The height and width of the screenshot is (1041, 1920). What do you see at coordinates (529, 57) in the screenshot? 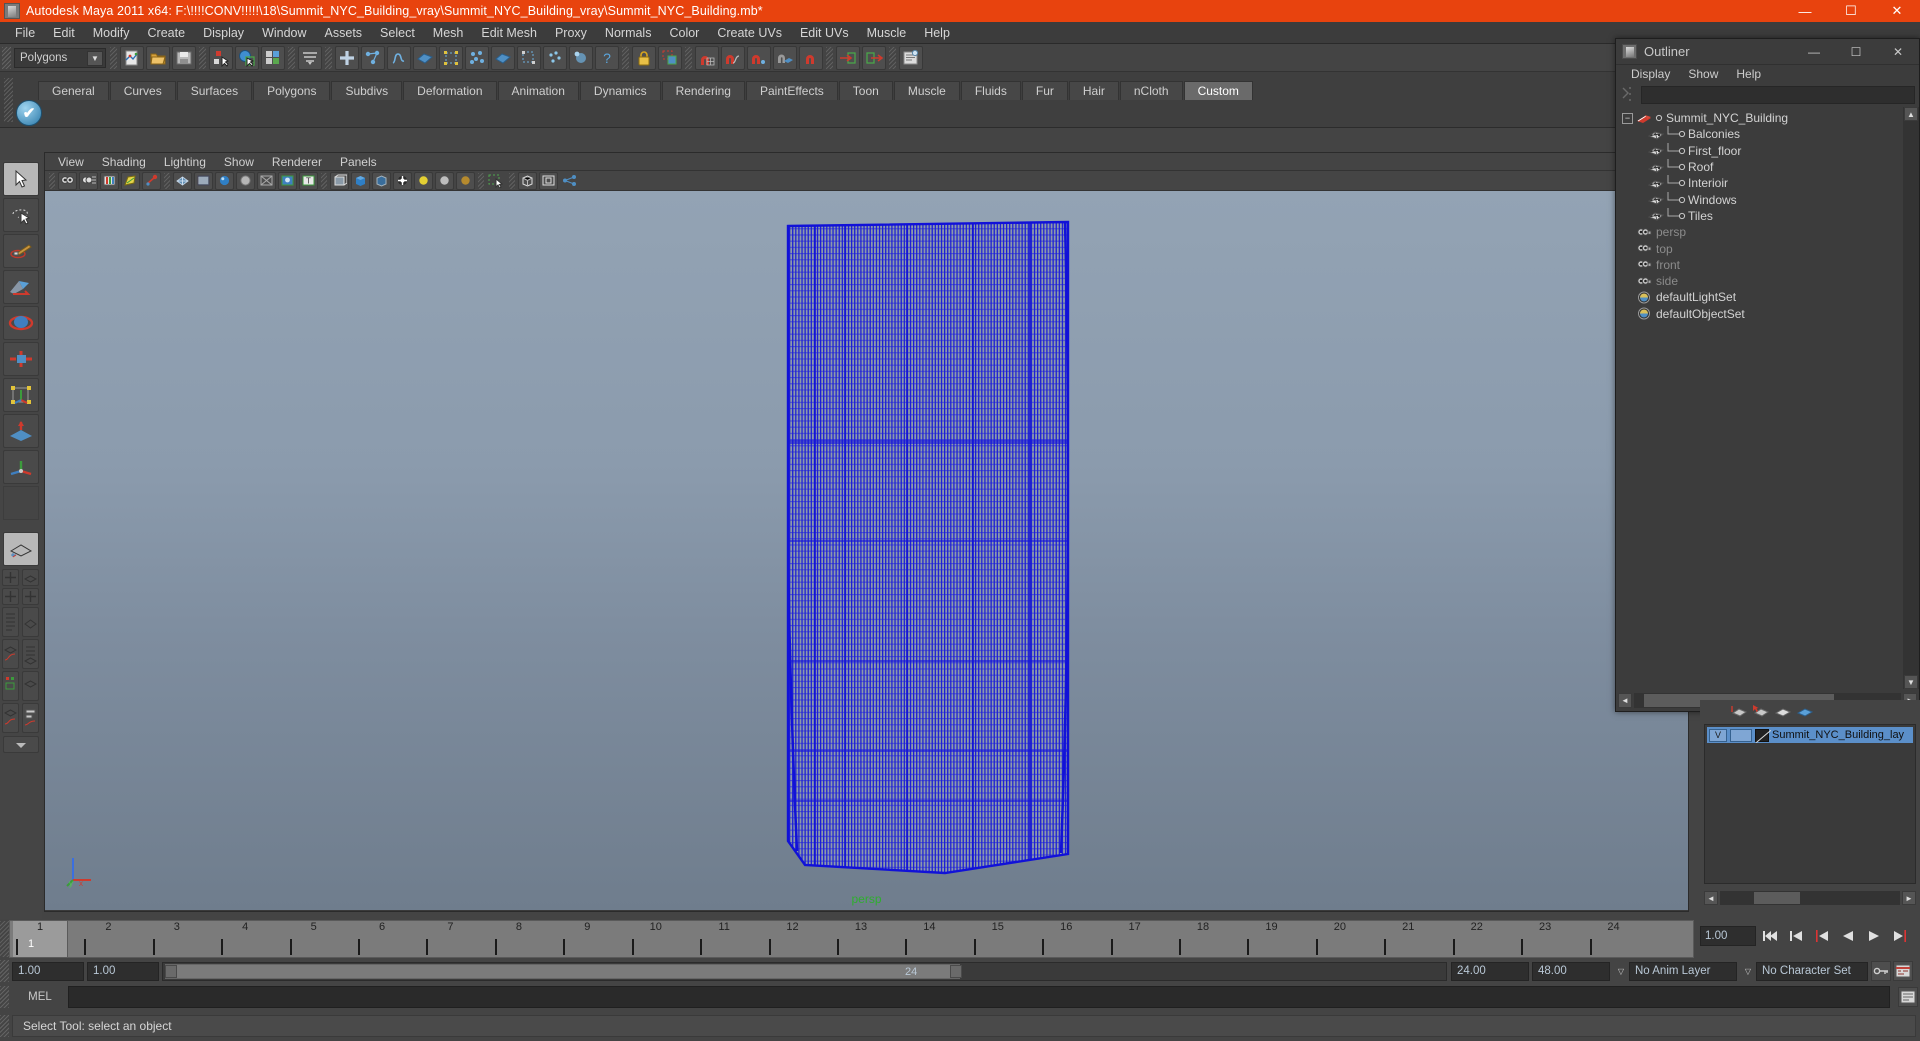
I see `mask-misc-icon` at bounding box center [529, 57].